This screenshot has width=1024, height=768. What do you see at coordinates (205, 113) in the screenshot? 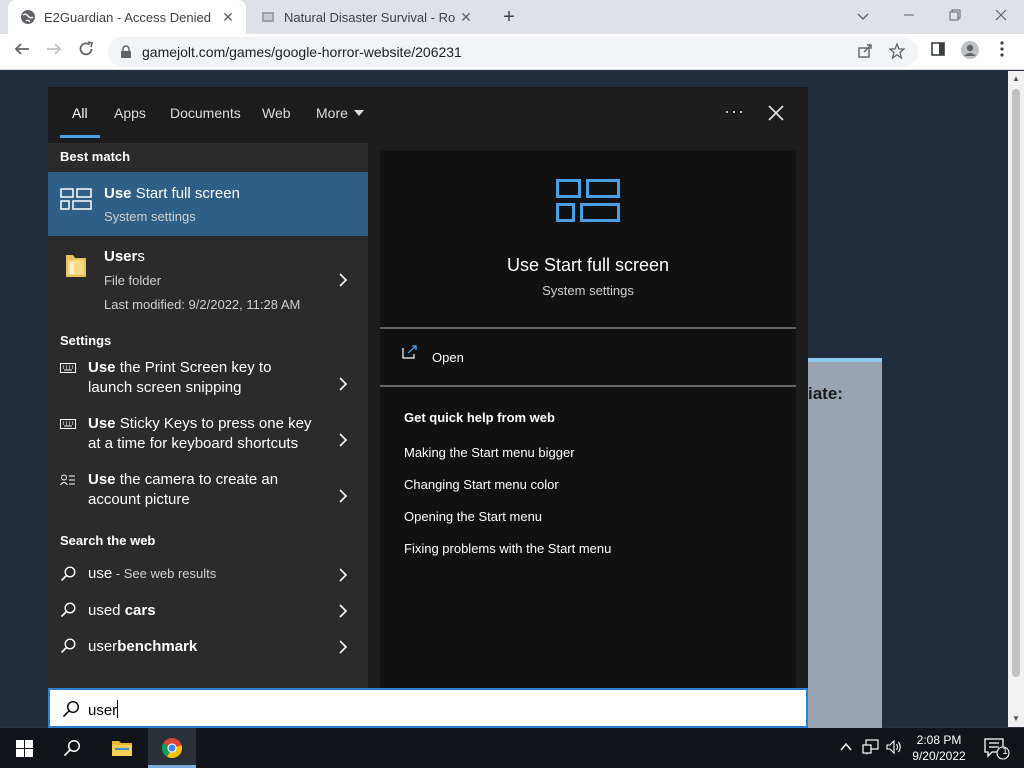
I see `scope-tab-documents: Documents` at bounding box center [205, 113].